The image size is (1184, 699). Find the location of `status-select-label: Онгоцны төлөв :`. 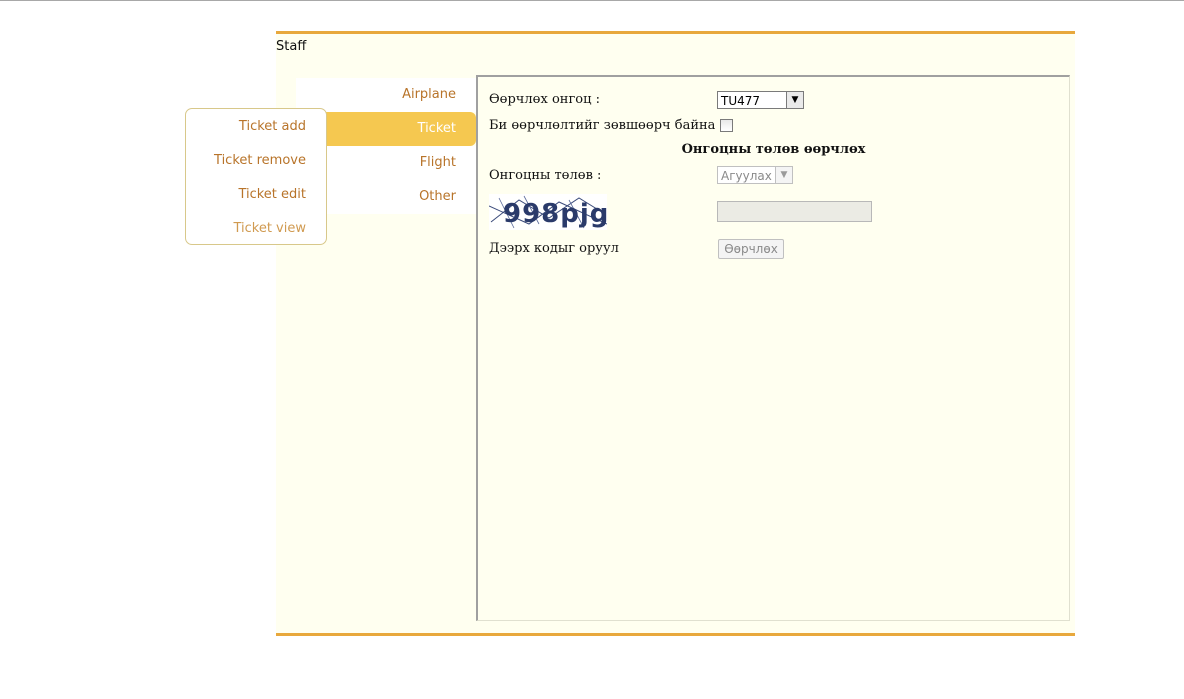

status-select-label: Онгоцны төлөв : is located at coordinates (545, 175).